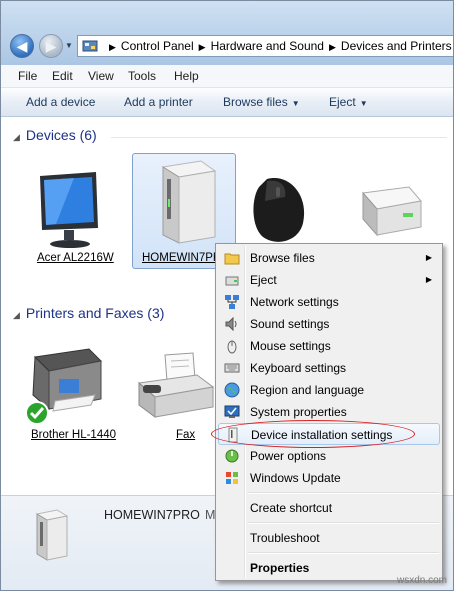 This screenshot has width=454, height=591. What do you see at coordinates (255, 102) in the screenshot?
I see `browse-files-label: Browse files` at bounding box center [255, 102].